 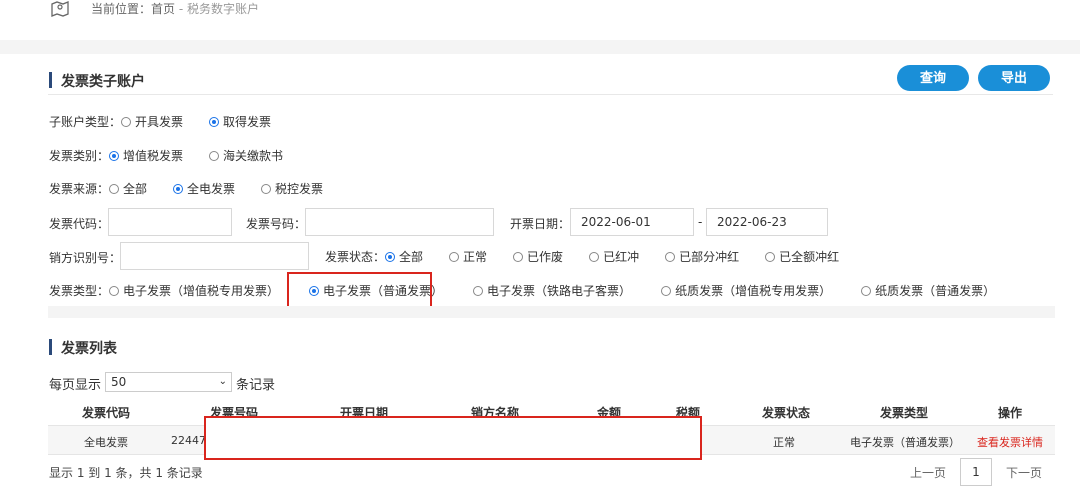 I want to click on radio-account-receive: 取得发票, so click(x=240, y=121).